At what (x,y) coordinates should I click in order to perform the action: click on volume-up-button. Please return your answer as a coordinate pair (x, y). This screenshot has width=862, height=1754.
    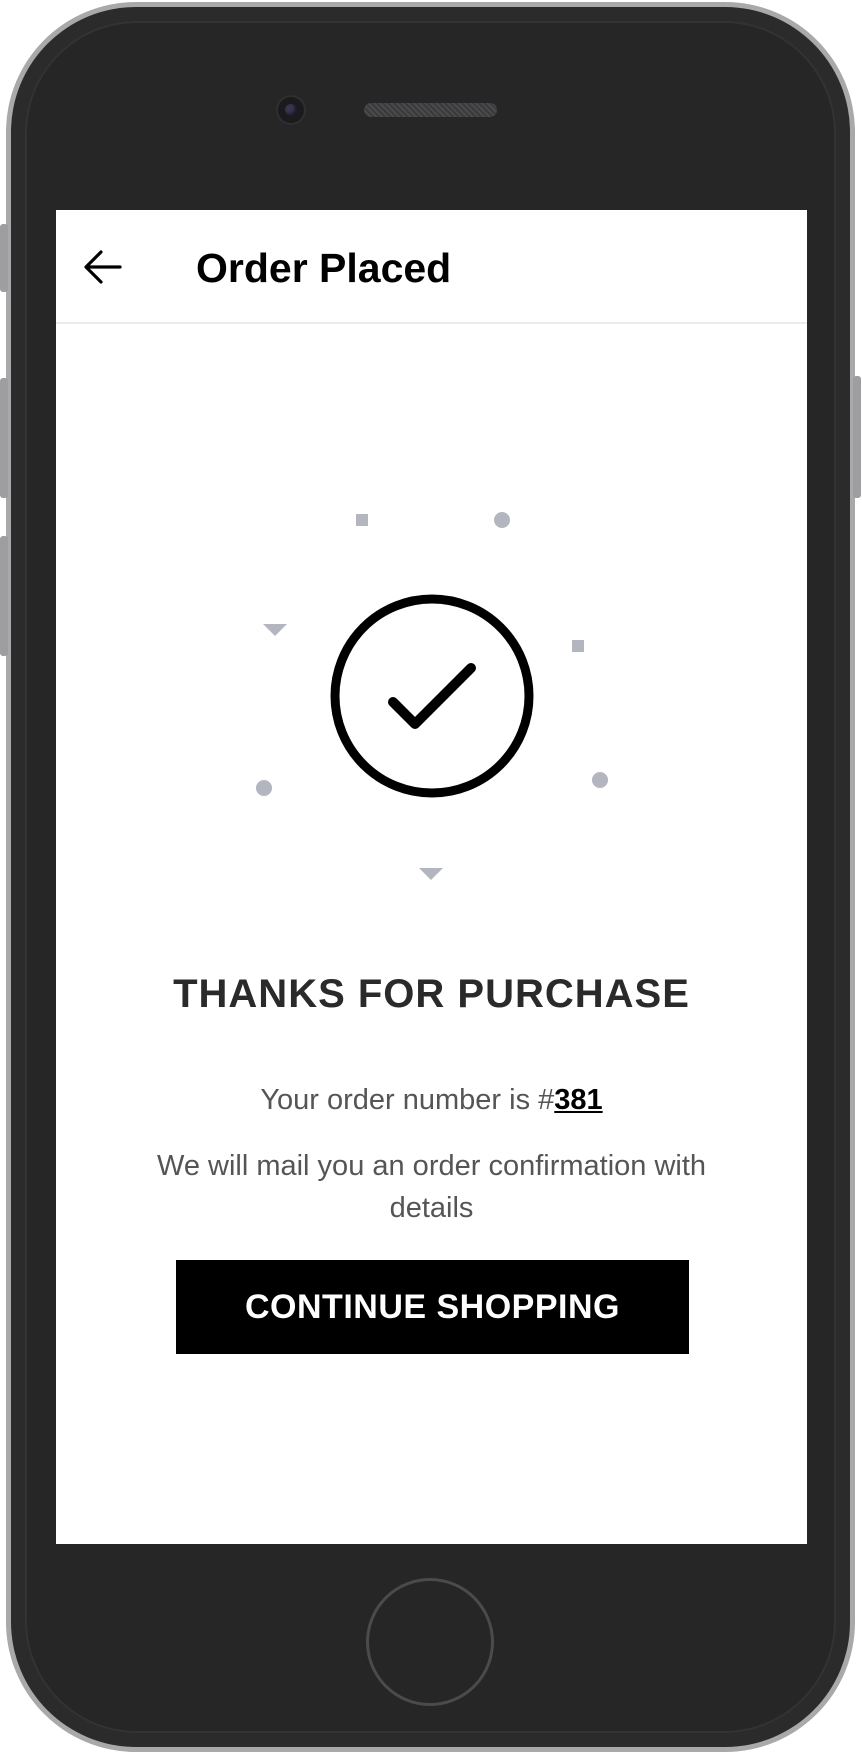
    Looking at the image, I should click on (4, 438).